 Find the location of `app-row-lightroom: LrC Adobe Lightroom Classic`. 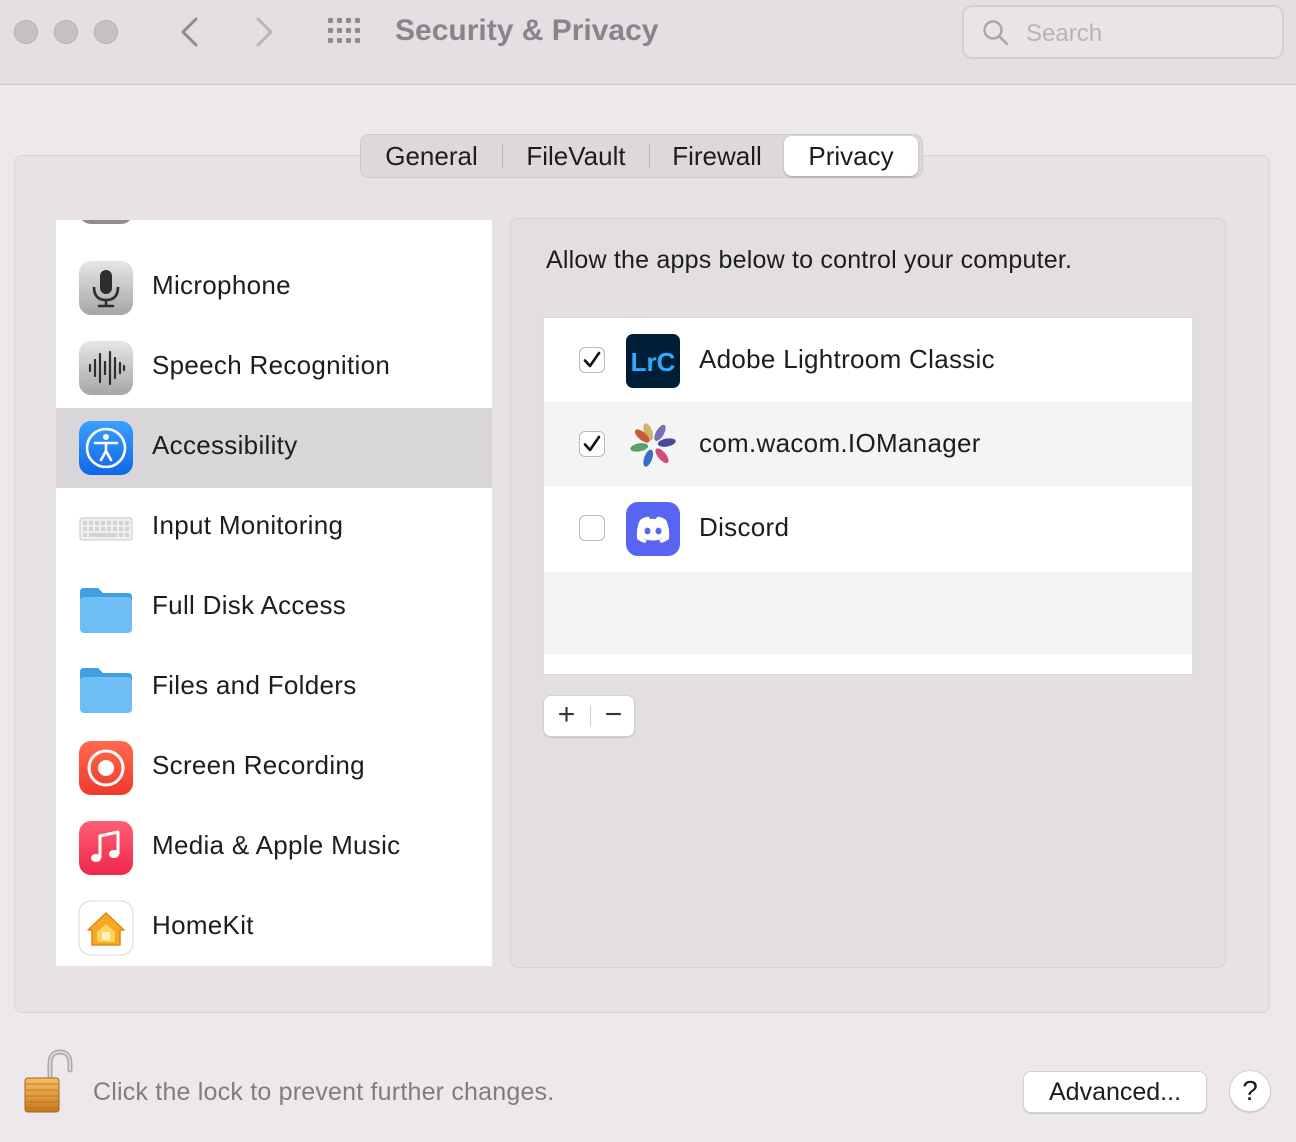

app-row-lightroom: LrC Adobe Lightroom Classic is located at coordinates (868, 360).